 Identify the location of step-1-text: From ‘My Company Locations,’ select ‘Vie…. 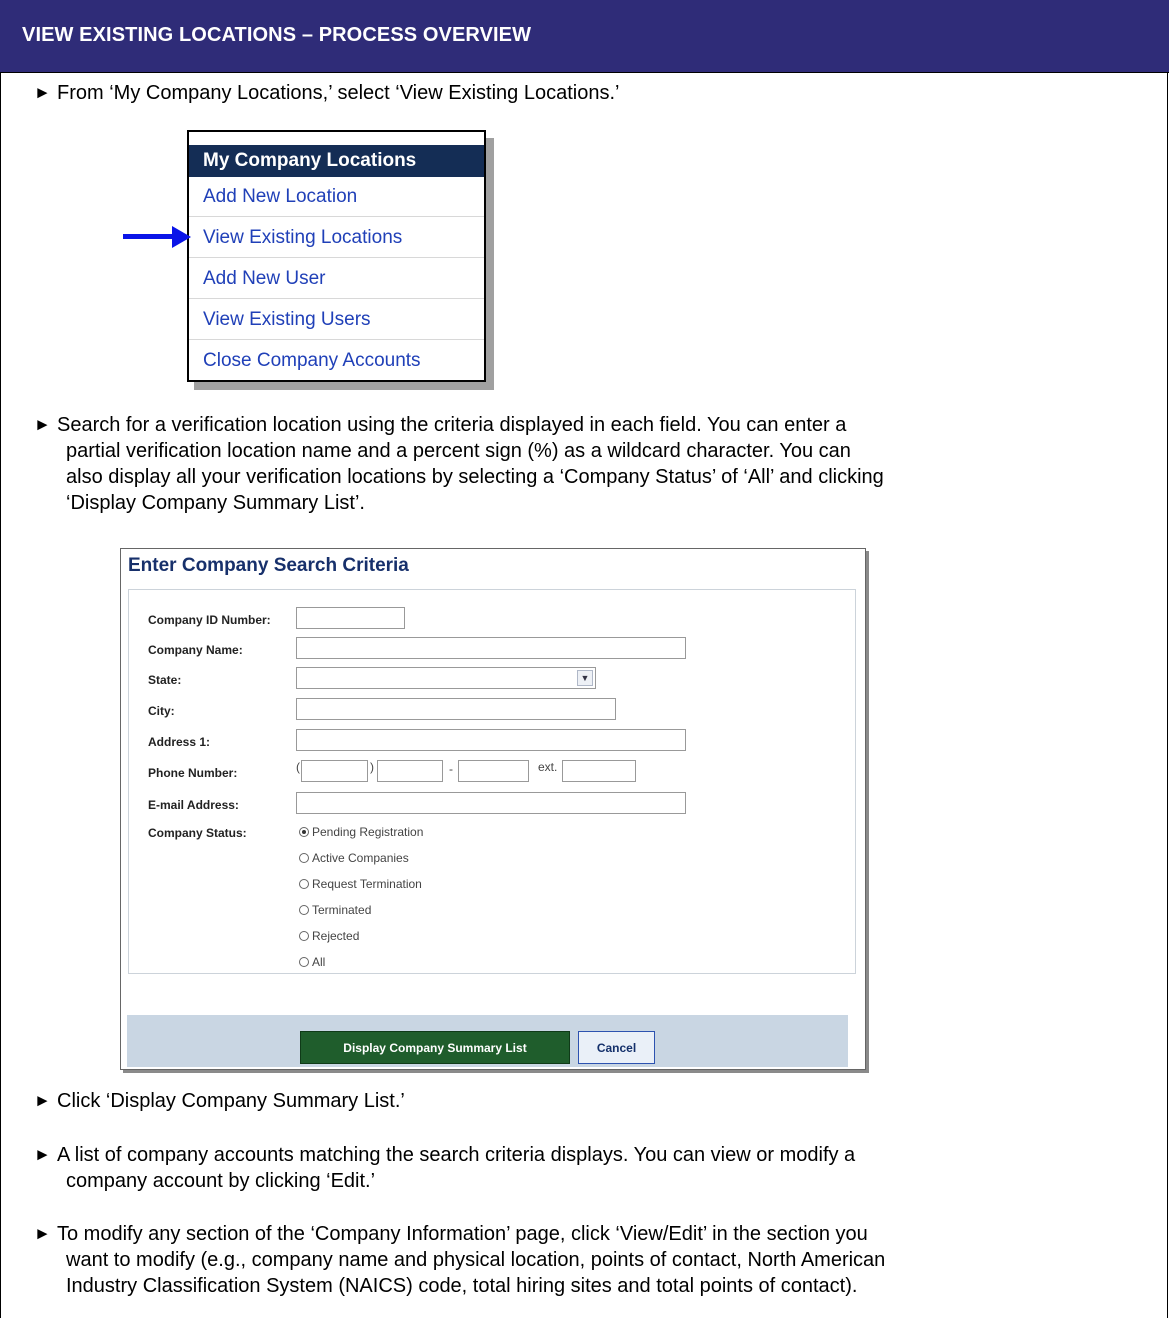
(338, 93).